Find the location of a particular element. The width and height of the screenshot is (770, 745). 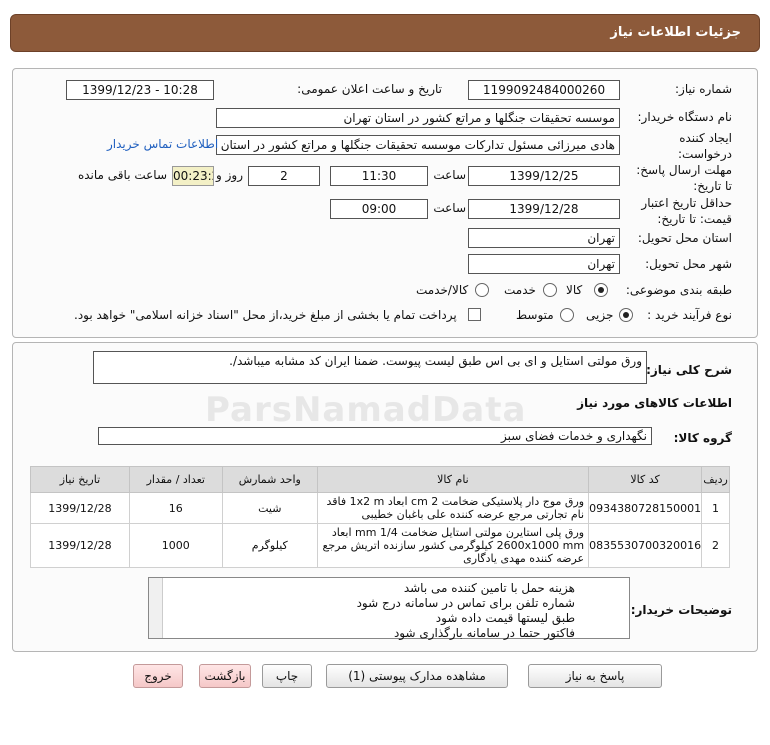

col-date: تاریخ نیاز is located at coordinates (80, 479).